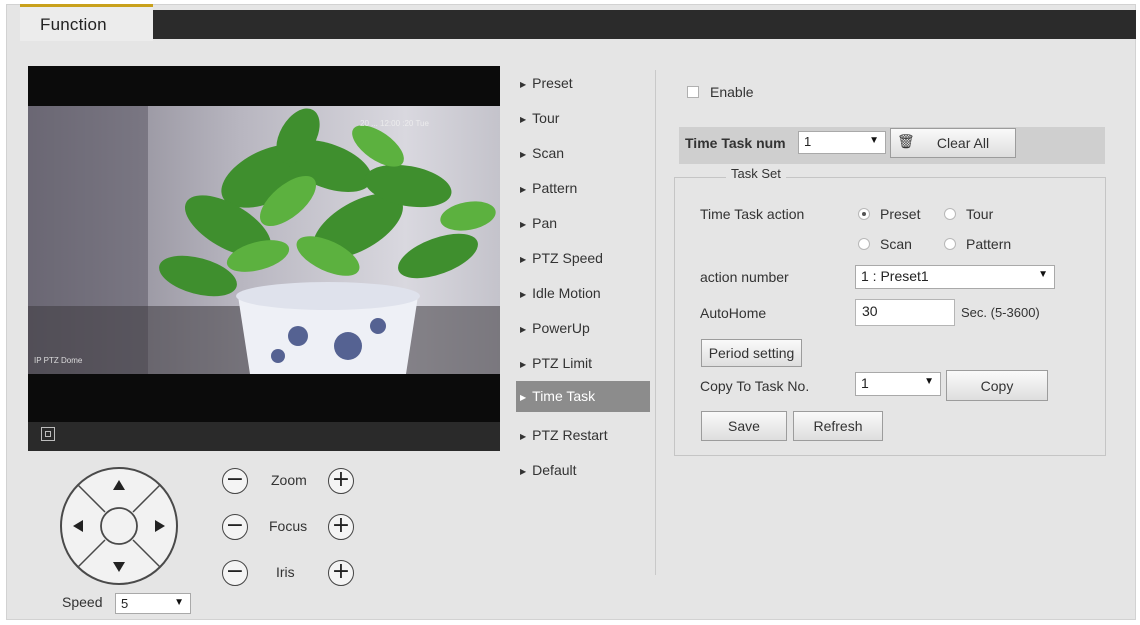  I want to click on radio-tour, so click(950, 214).